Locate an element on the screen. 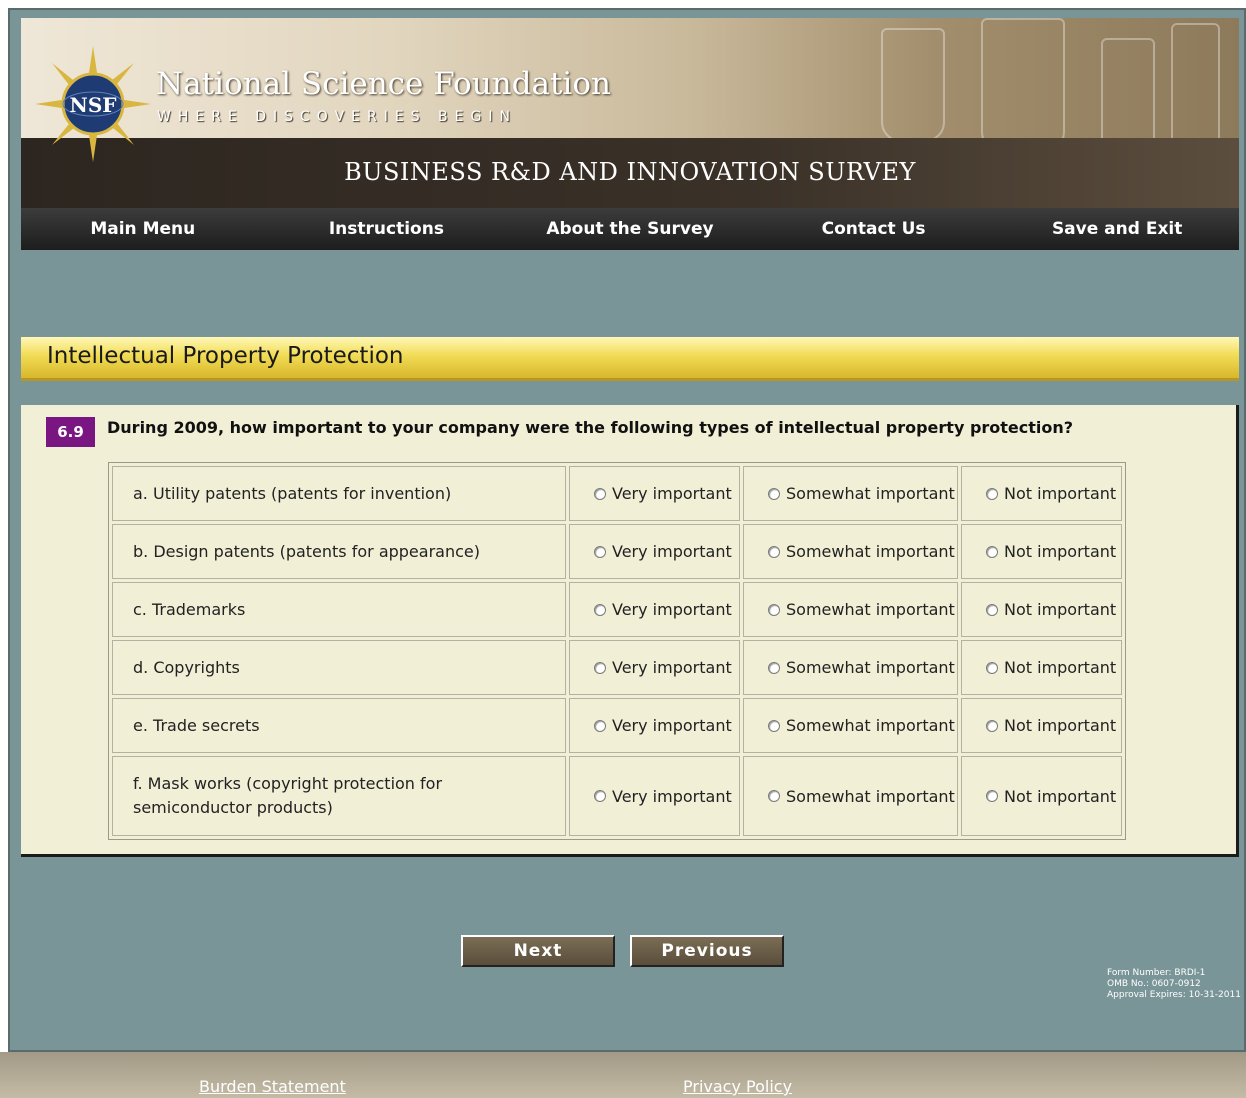  nav-instructions: Instructions is located at coordinates (387, 229).